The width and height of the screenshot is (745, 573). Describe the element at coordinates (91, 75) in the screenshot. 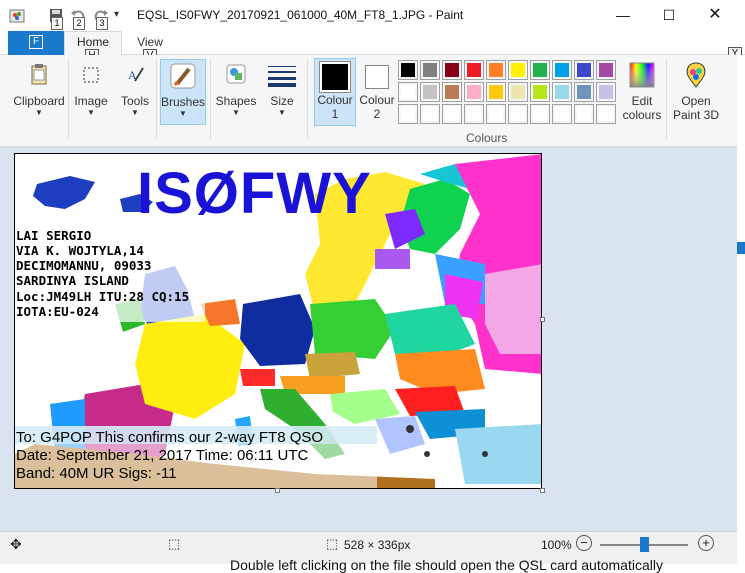

I see `select-icon` at that location.